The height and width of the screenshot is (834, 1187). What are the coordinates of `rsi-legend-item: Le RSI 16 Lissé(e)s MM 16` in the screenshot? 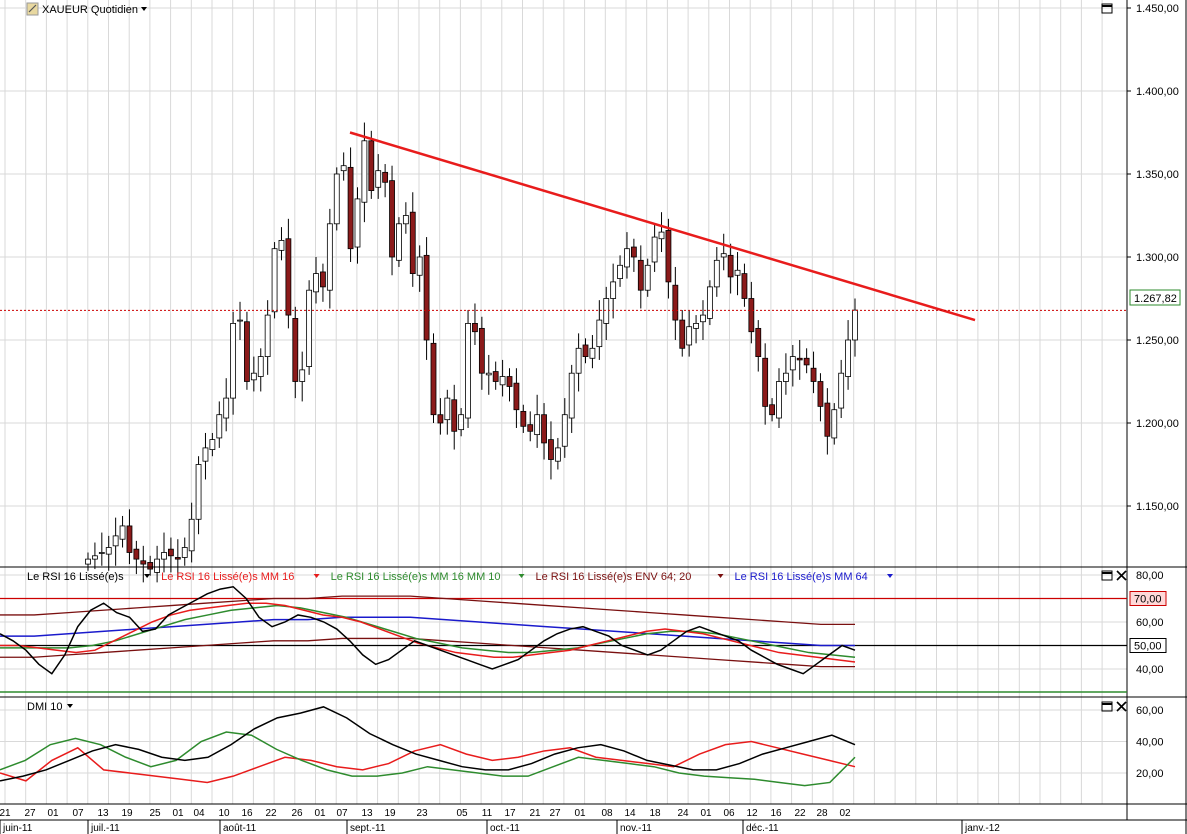 It's located at (227, 577).